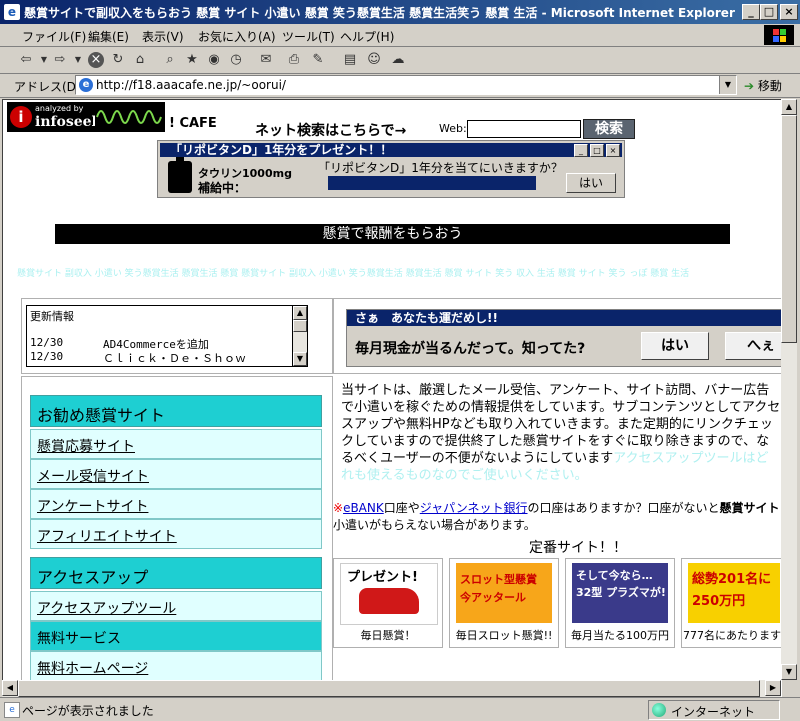 Image resolution: width=800 pixels, height=721 pixels. I want to click on go-label: 移動, so click(769, 86).